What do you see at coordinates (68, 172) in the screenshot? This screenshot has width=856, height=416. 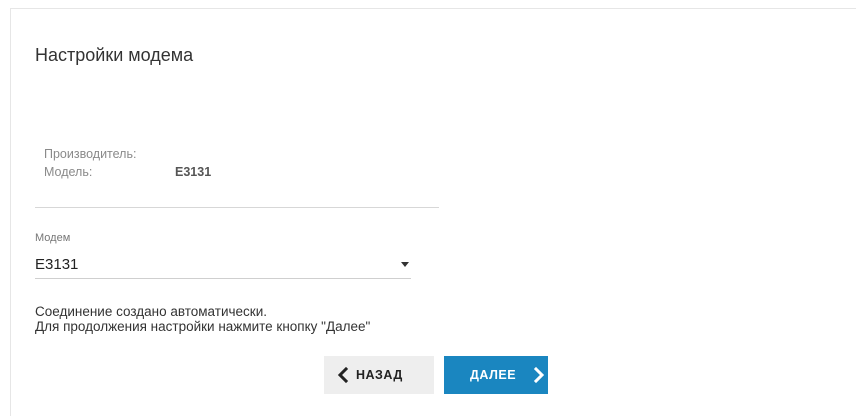 I see `model-label: Модель:` at bounding box center [68, 172].